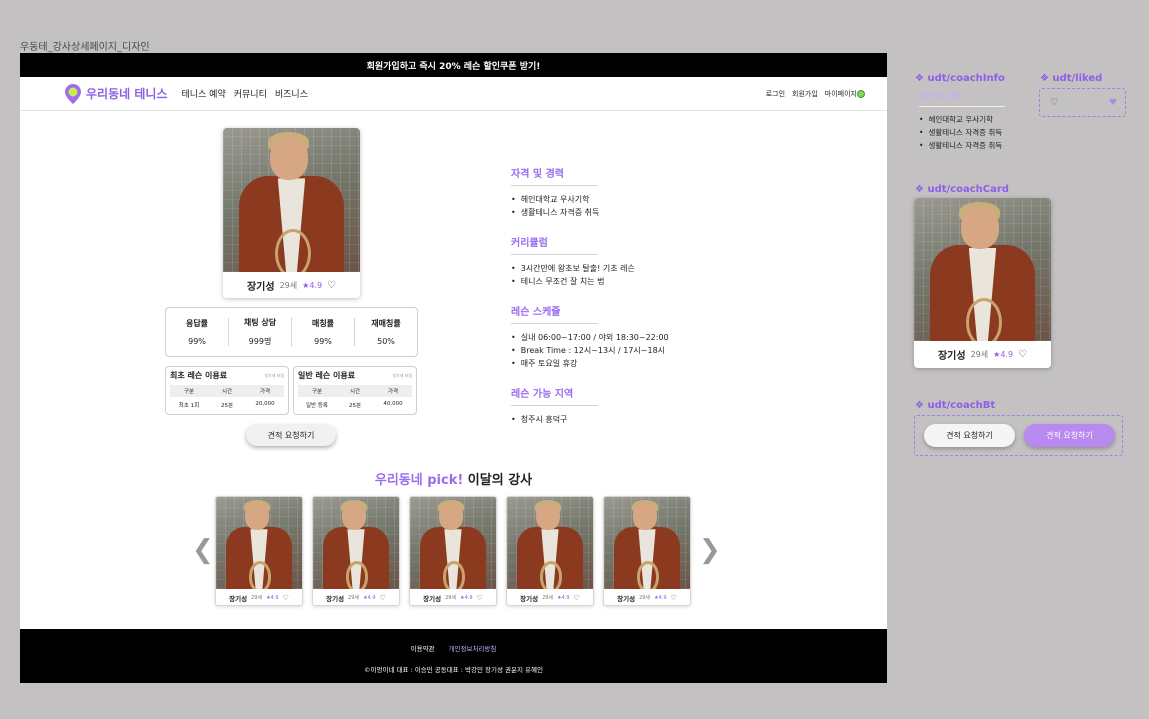 This screenshot has height=719, width=1149. What do you see at coordinates (775, 94) in the screenshot?
I see `login-link: 로그인` at bounding box center [775, 94].